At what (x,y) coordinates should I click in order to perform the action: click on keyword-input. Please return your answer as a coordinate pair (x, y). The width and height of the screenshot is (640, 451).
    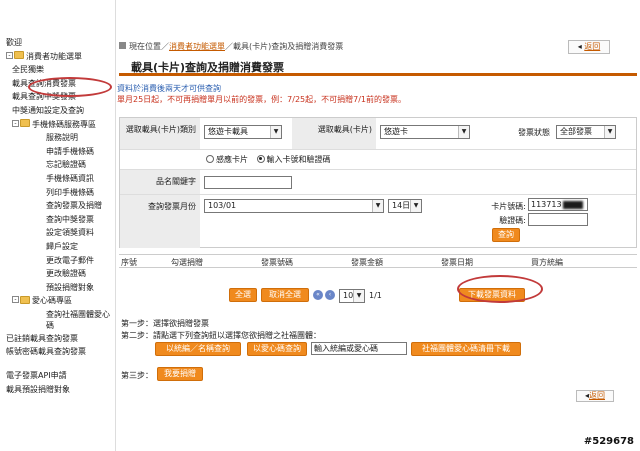
    Looking at the image, I should click on (248, 182).